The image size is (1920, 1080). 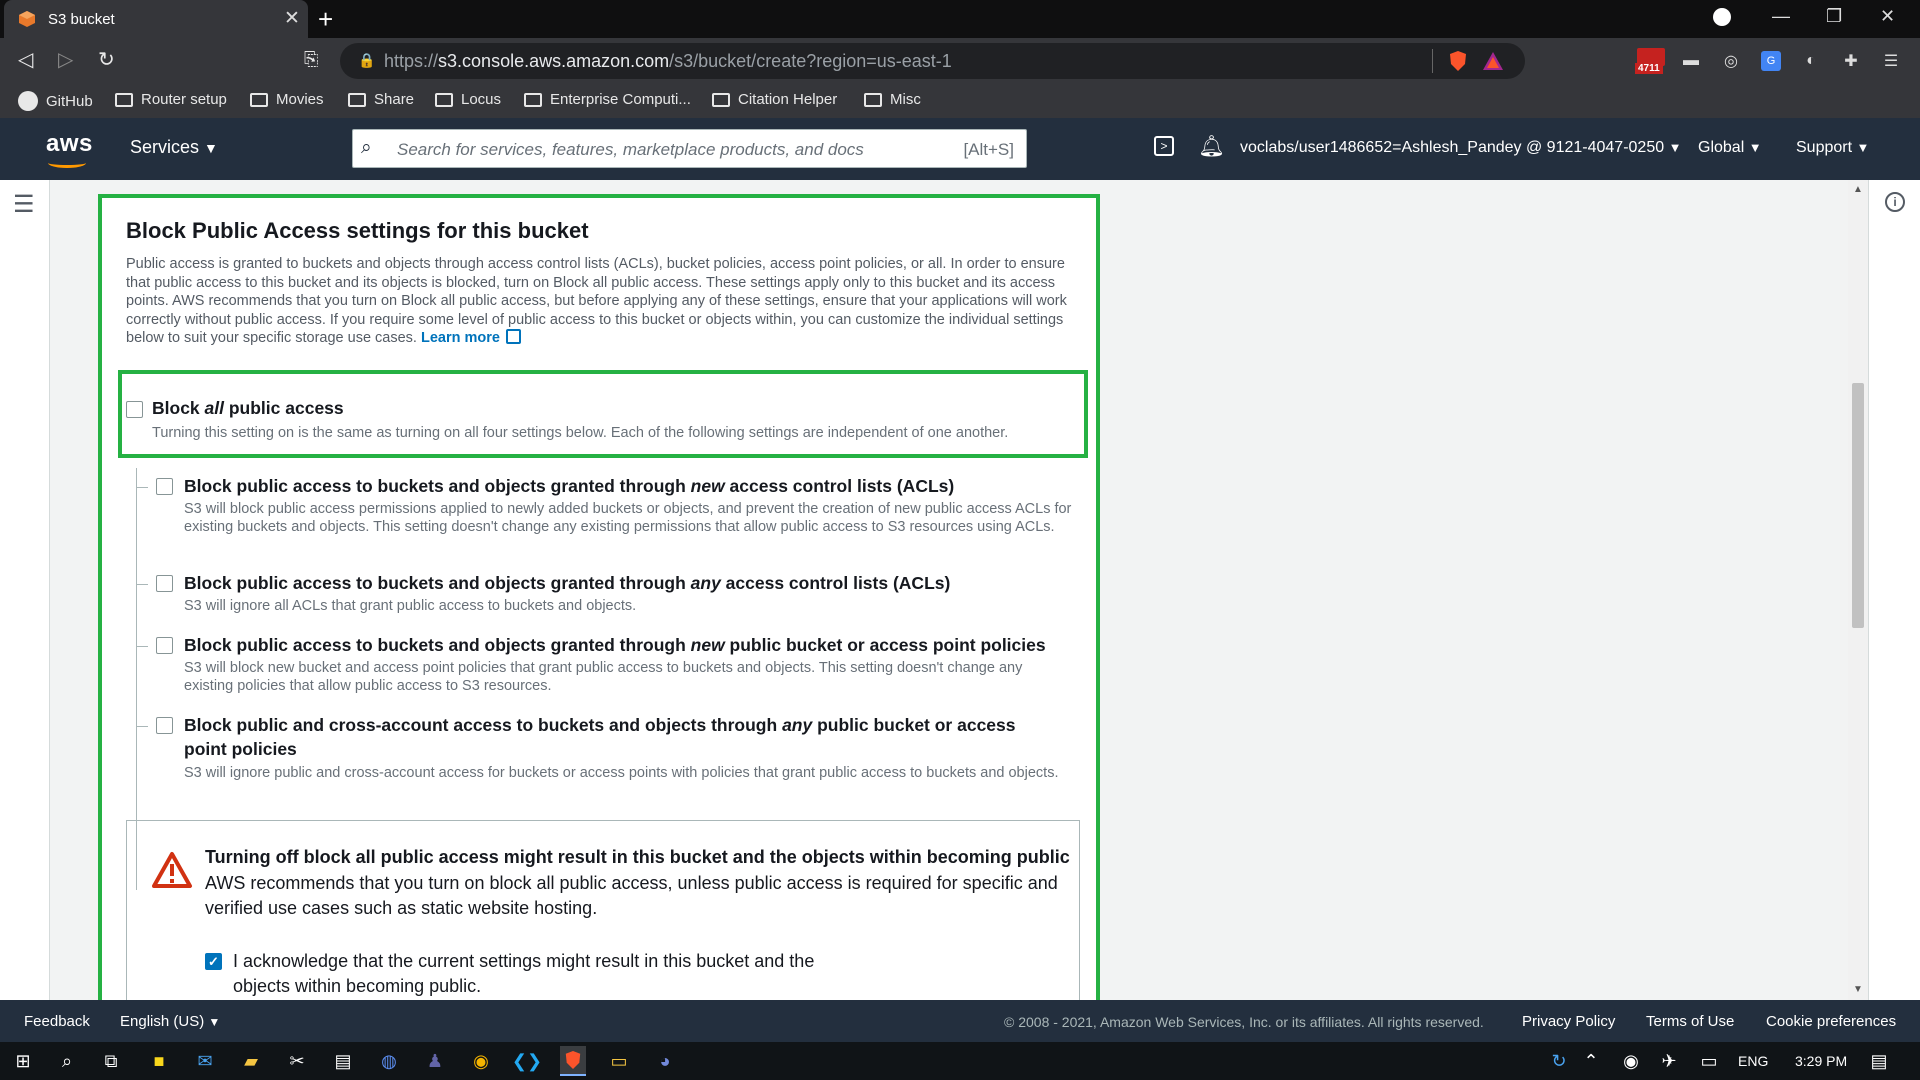 I want to click on region-menu: Global ▼, so click(x=1730, y=148).